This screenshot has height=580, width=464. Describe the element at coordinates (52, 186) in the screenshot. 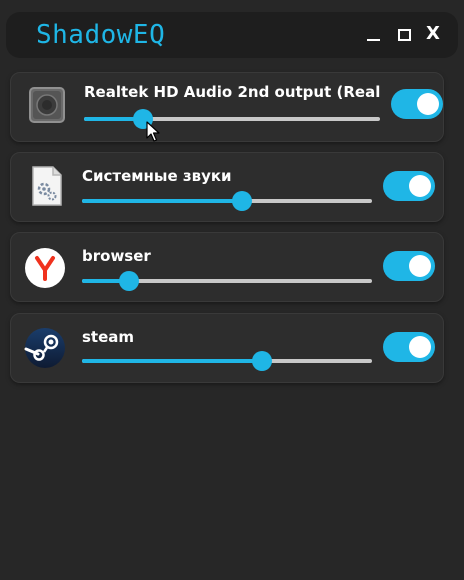

I see `system-sounds-icon` at that location.